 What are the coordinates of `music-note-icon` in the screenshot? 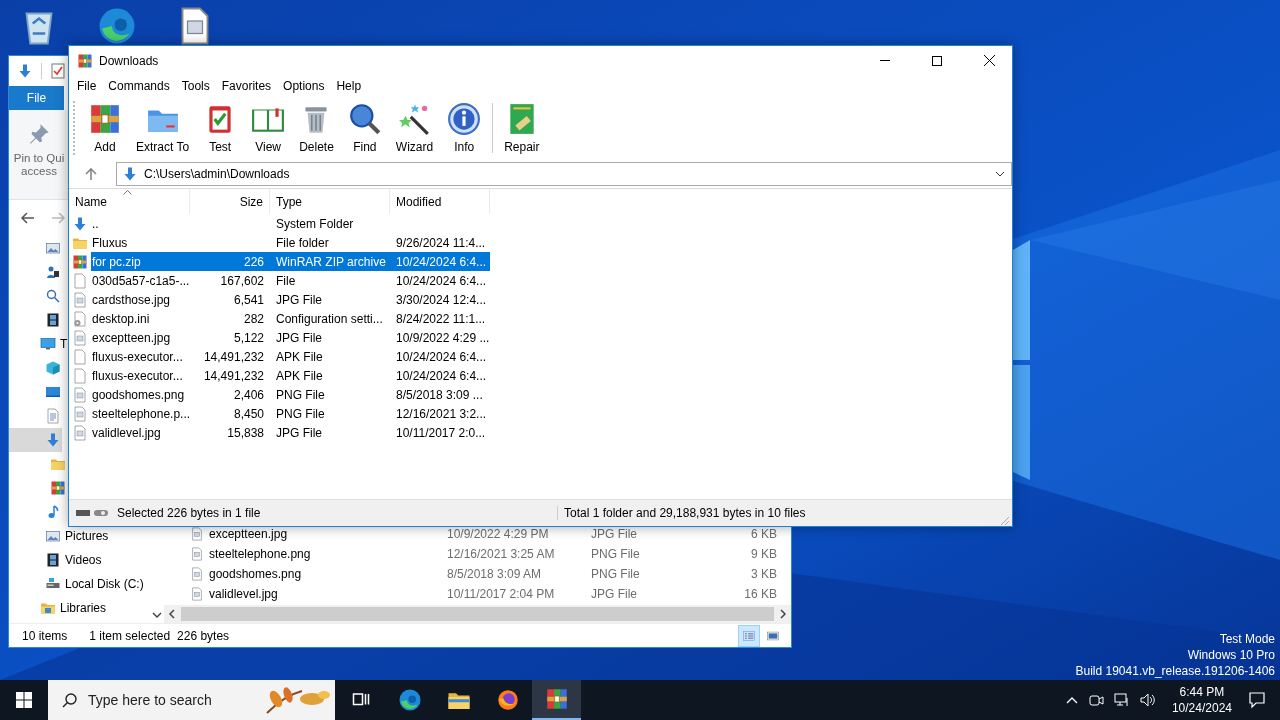 It's located at (53, 512).